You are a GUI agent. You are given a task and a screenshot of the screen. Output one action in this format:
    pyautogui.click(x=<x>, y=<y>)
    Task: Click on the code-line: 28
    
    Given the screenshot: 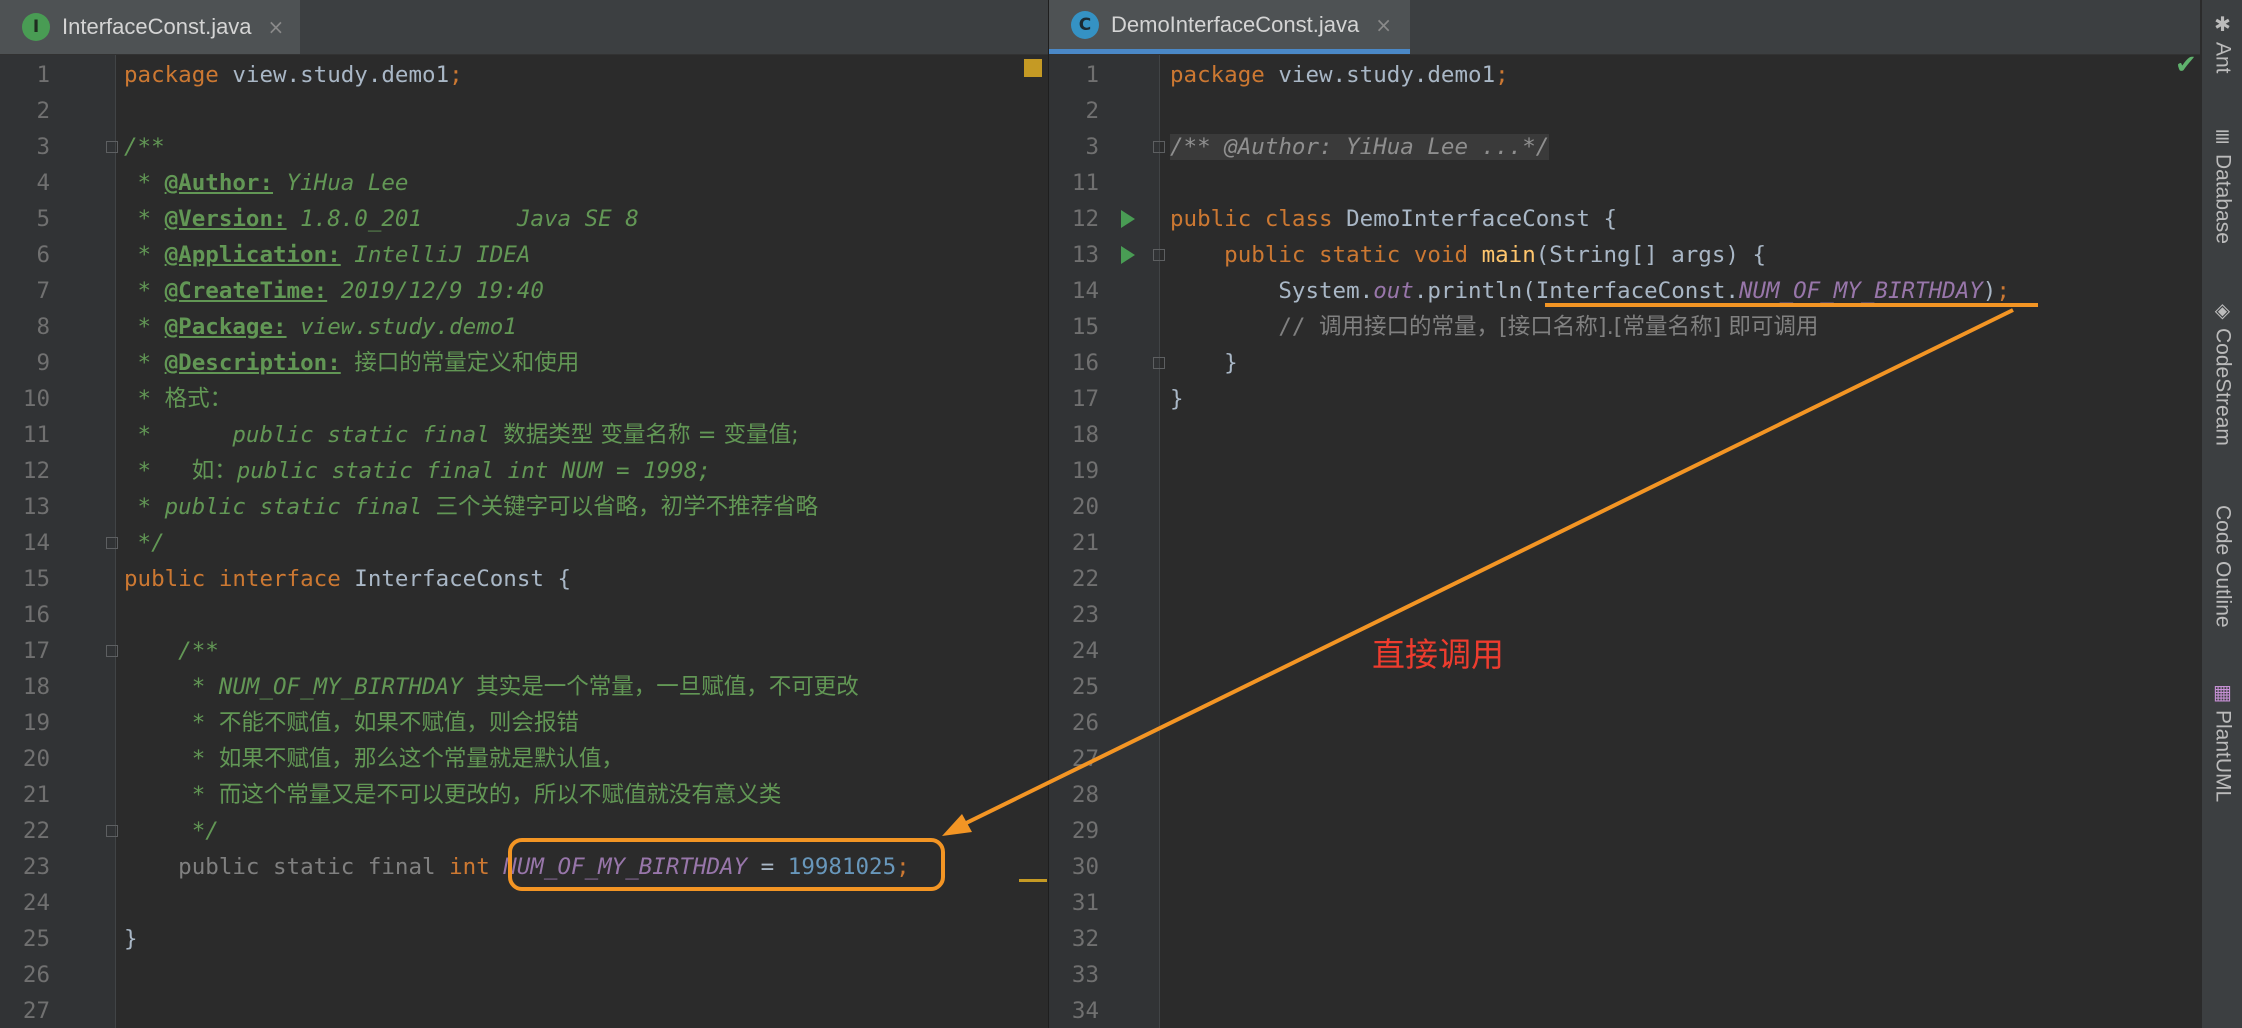 What is the action you would take?
    pyautogui.click(x=1624, y=795)
    